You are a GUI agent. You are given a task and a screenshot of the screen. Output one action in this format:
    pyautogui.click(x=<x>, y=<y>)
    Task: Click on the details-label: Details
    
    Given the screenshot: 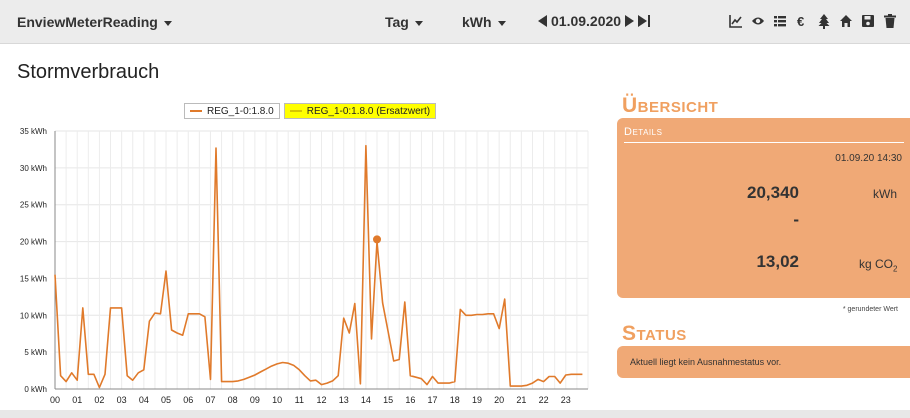 What is the action you would take?
    pyautogui.click(x=643, y=132)
    